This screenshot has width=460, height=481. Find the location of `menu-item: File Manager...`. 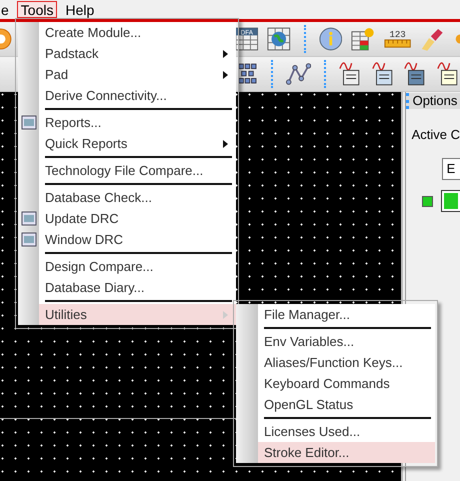

menu-item: File Manager... is located at coordinates (335, 314).